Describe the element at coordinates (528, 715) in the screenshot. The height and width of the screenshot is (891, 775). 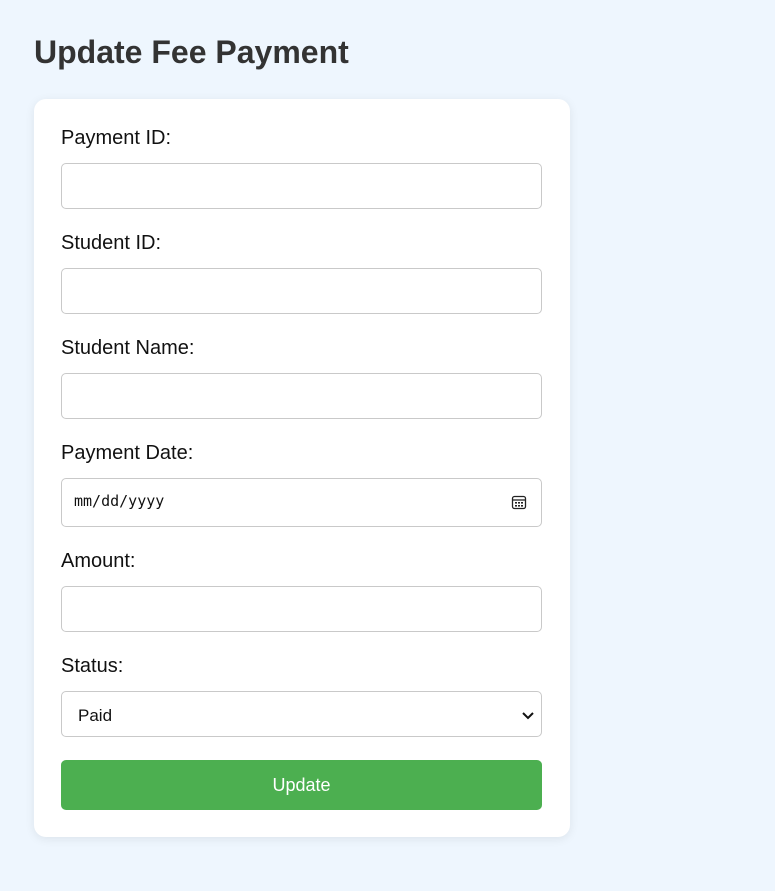
I see `chevron-down-icon` at that location.